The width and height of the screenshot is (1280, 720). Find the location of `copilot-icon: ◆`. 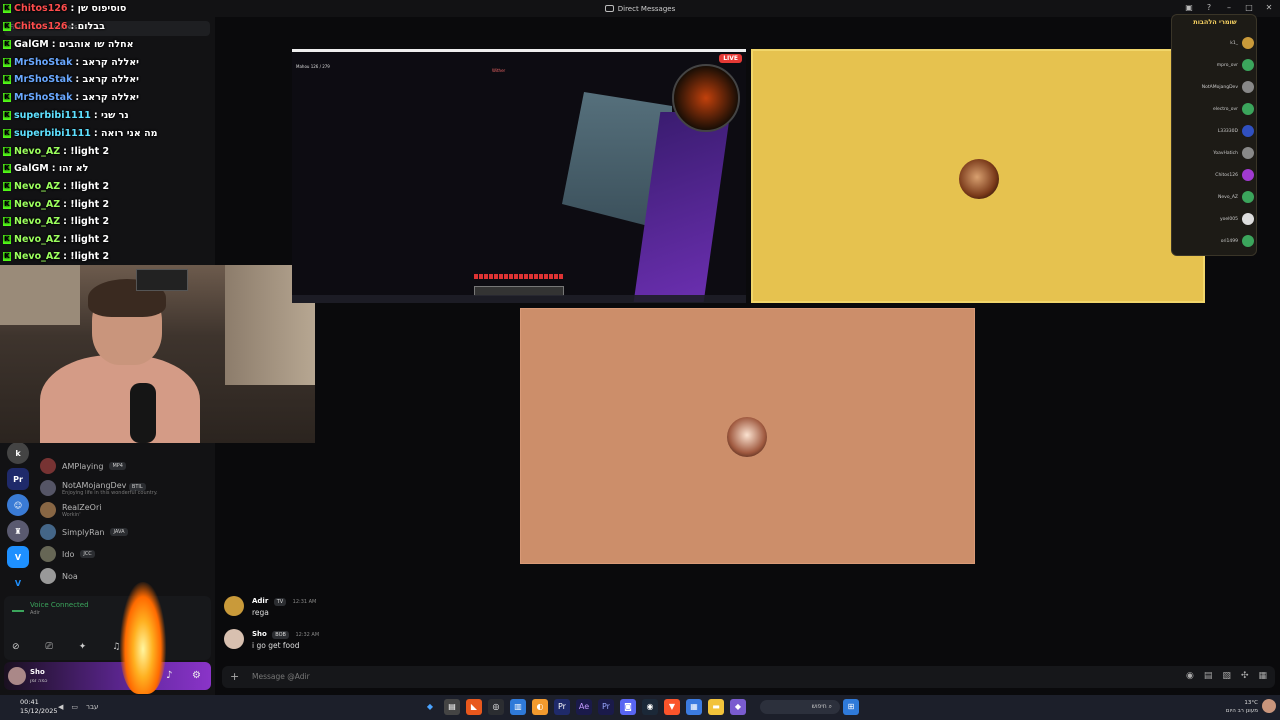

copilot-icon: ◆ is located at coordinates (430, 707).